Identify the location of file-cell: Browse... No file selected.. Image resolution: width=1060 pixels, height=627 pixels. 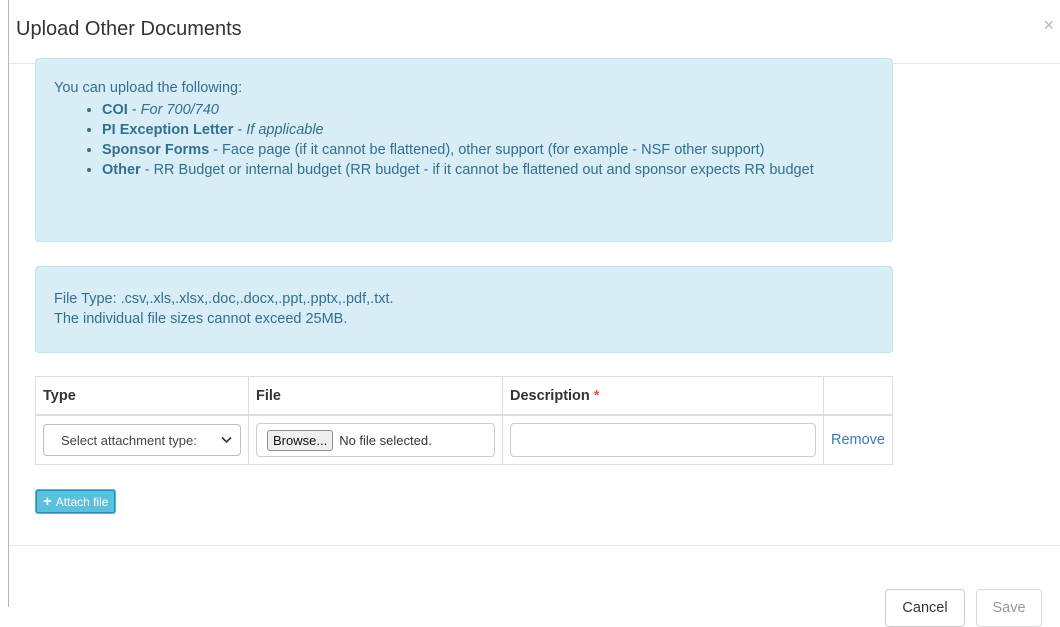
(375, 439).